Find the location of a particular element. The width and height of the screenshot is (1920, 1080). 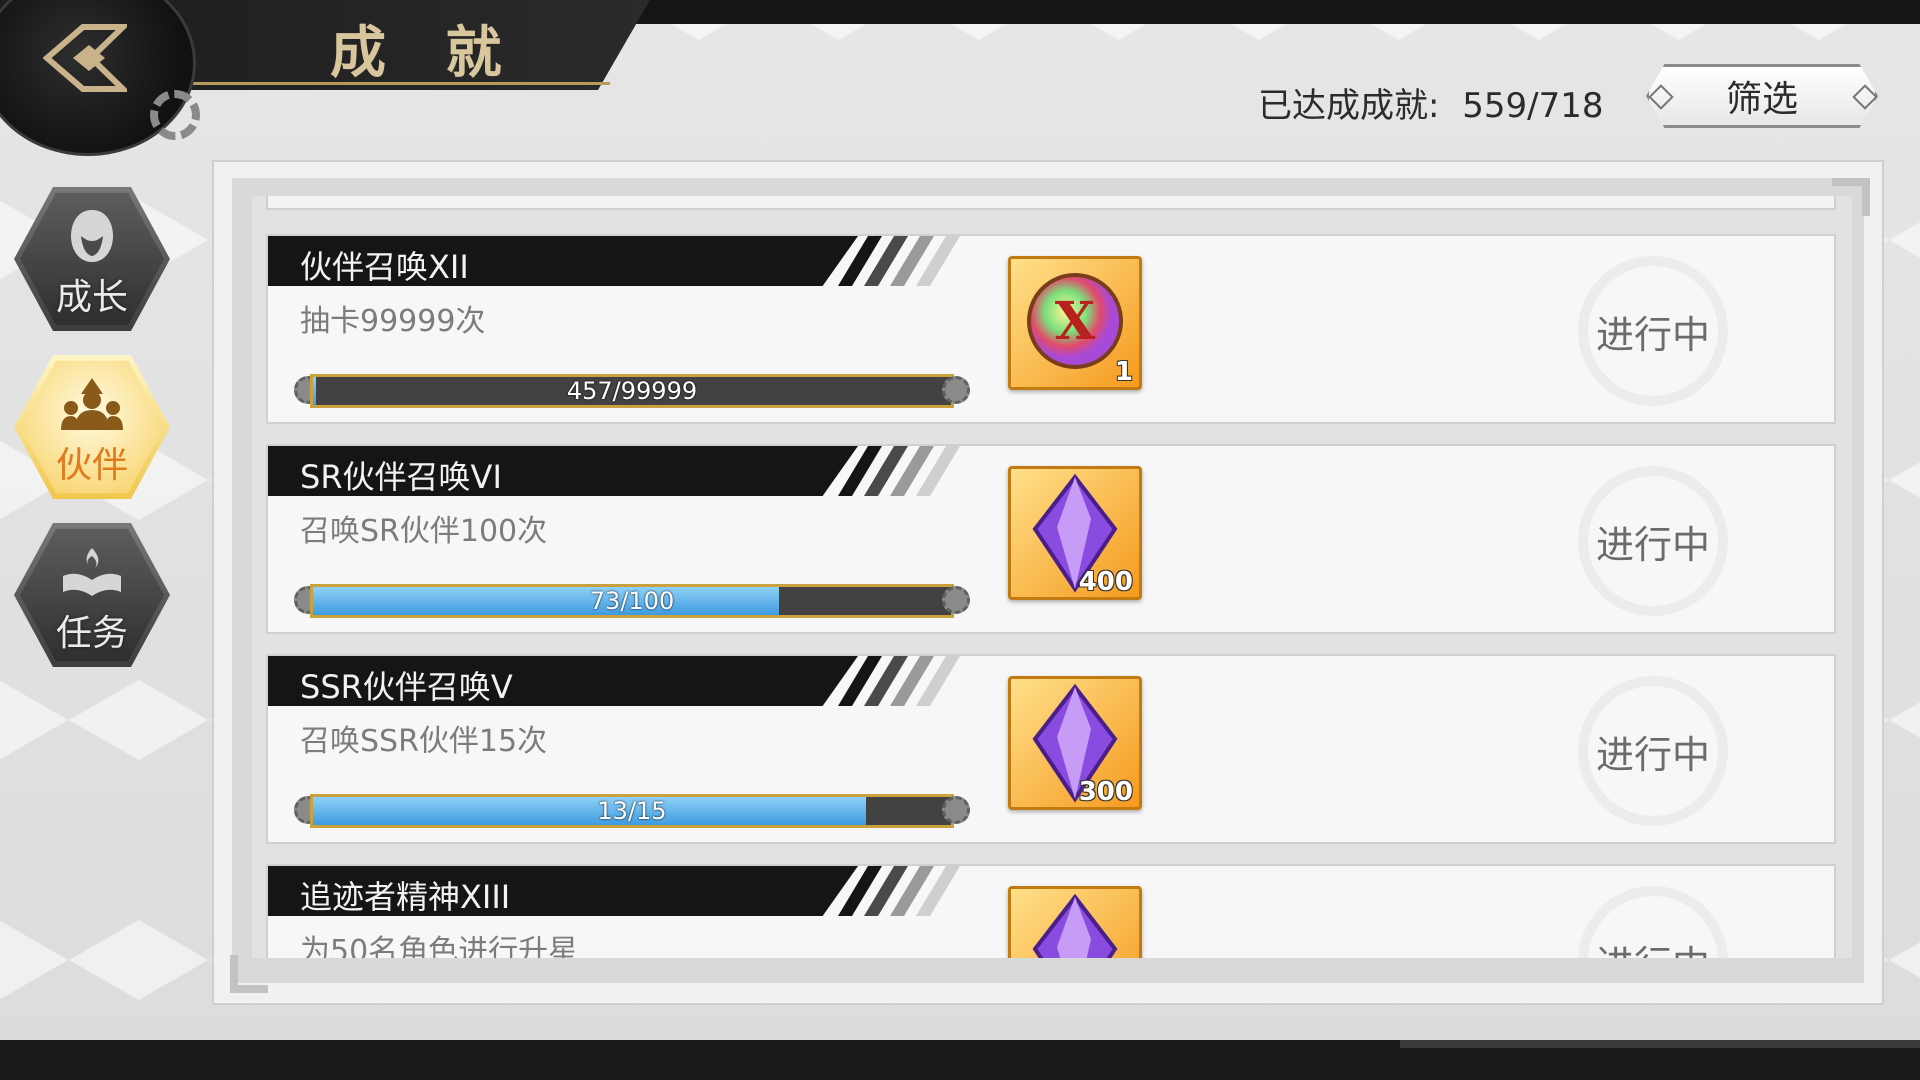

progress-bar: 13/15 is located at coordinates (632, 811).